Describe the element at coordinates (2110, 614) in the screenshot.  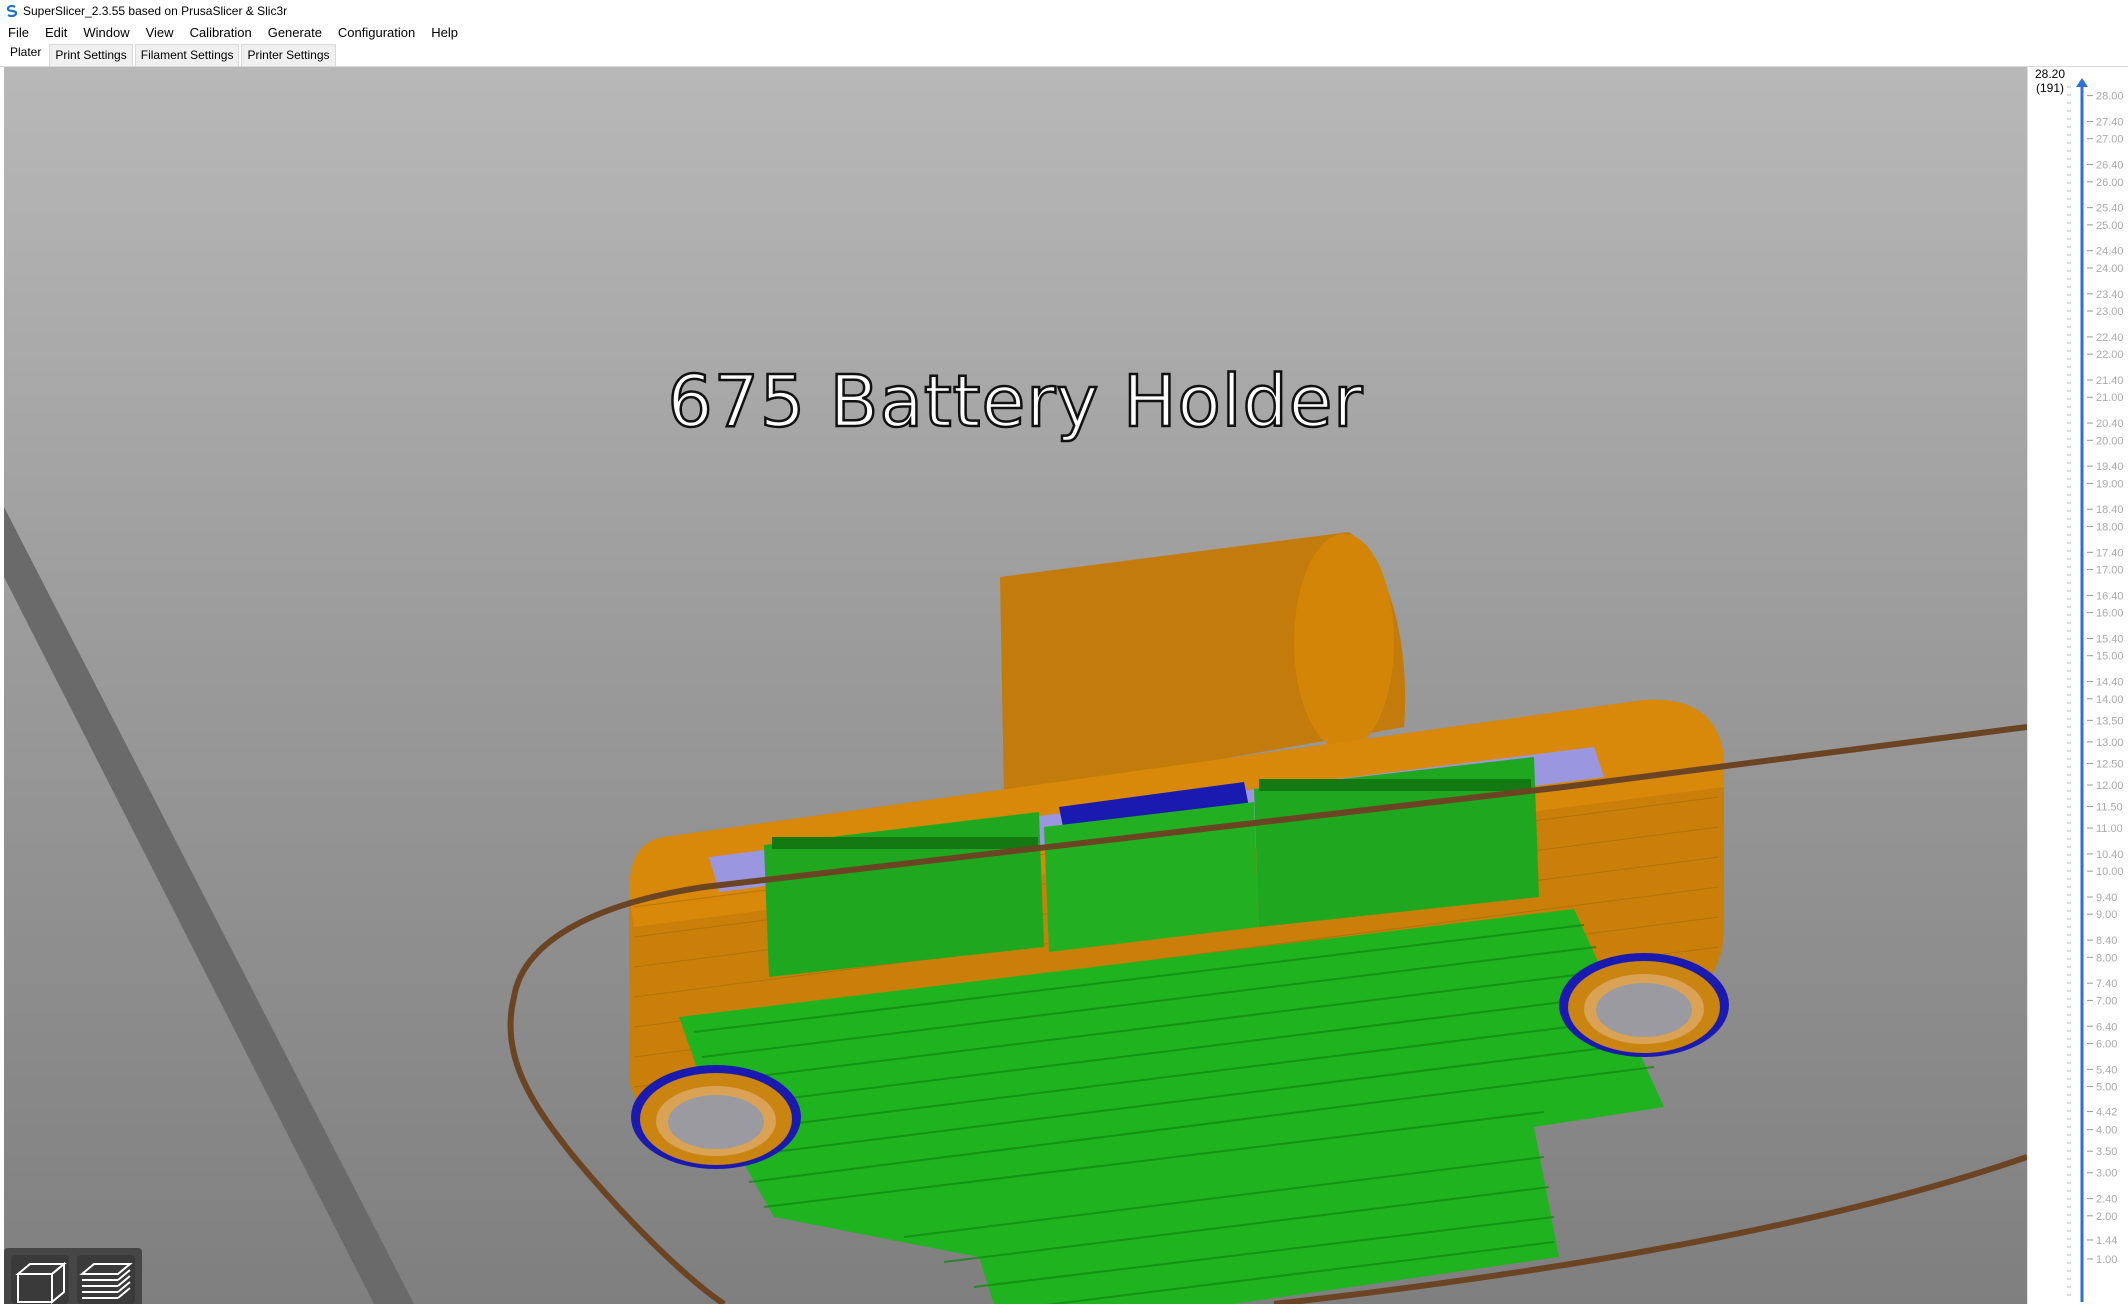
I see `slider-tick-label: 16.00` at that location.